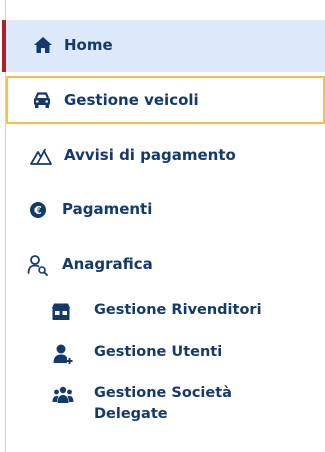 The height and width of the screenshot is (452, 325). What do you see at coordinates (165, 210) in the screenshot?
I see `sidebar-item-pagamenti: € Pagamenti` at bounding box center [165, 210].